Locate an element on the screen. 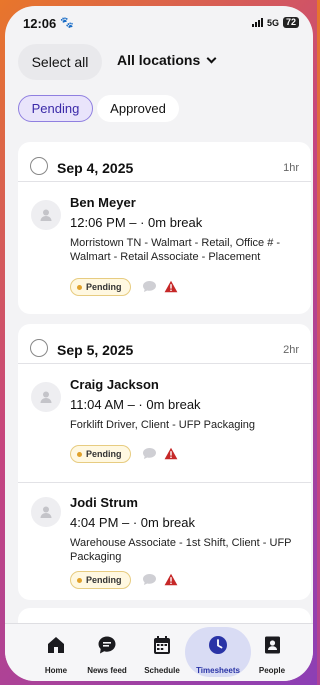  day-header: Sep 4, 2025 1hr is located at coordinates (164, 162).